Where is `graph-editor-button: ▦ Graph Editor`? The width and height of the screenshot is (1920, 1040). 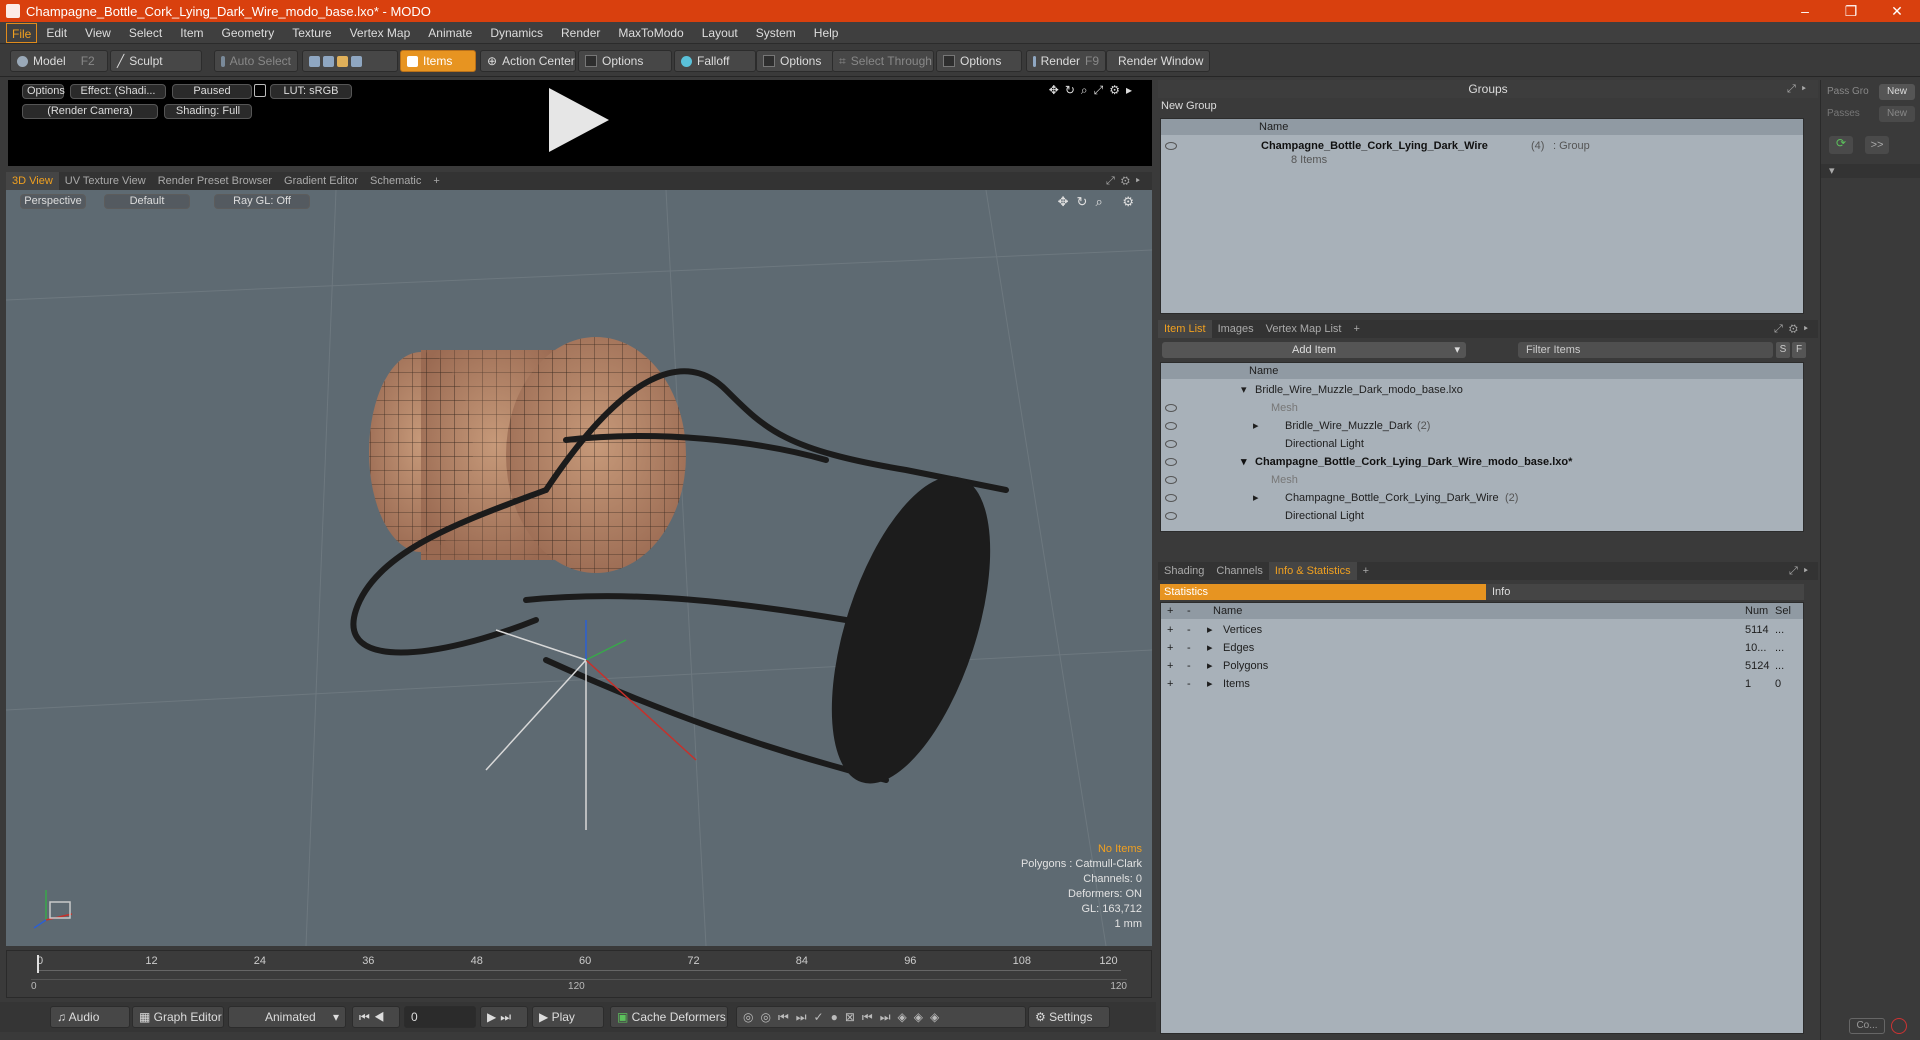
graph-editor-button: ▦ Graph Editor is located at coordinates (178, 1017).